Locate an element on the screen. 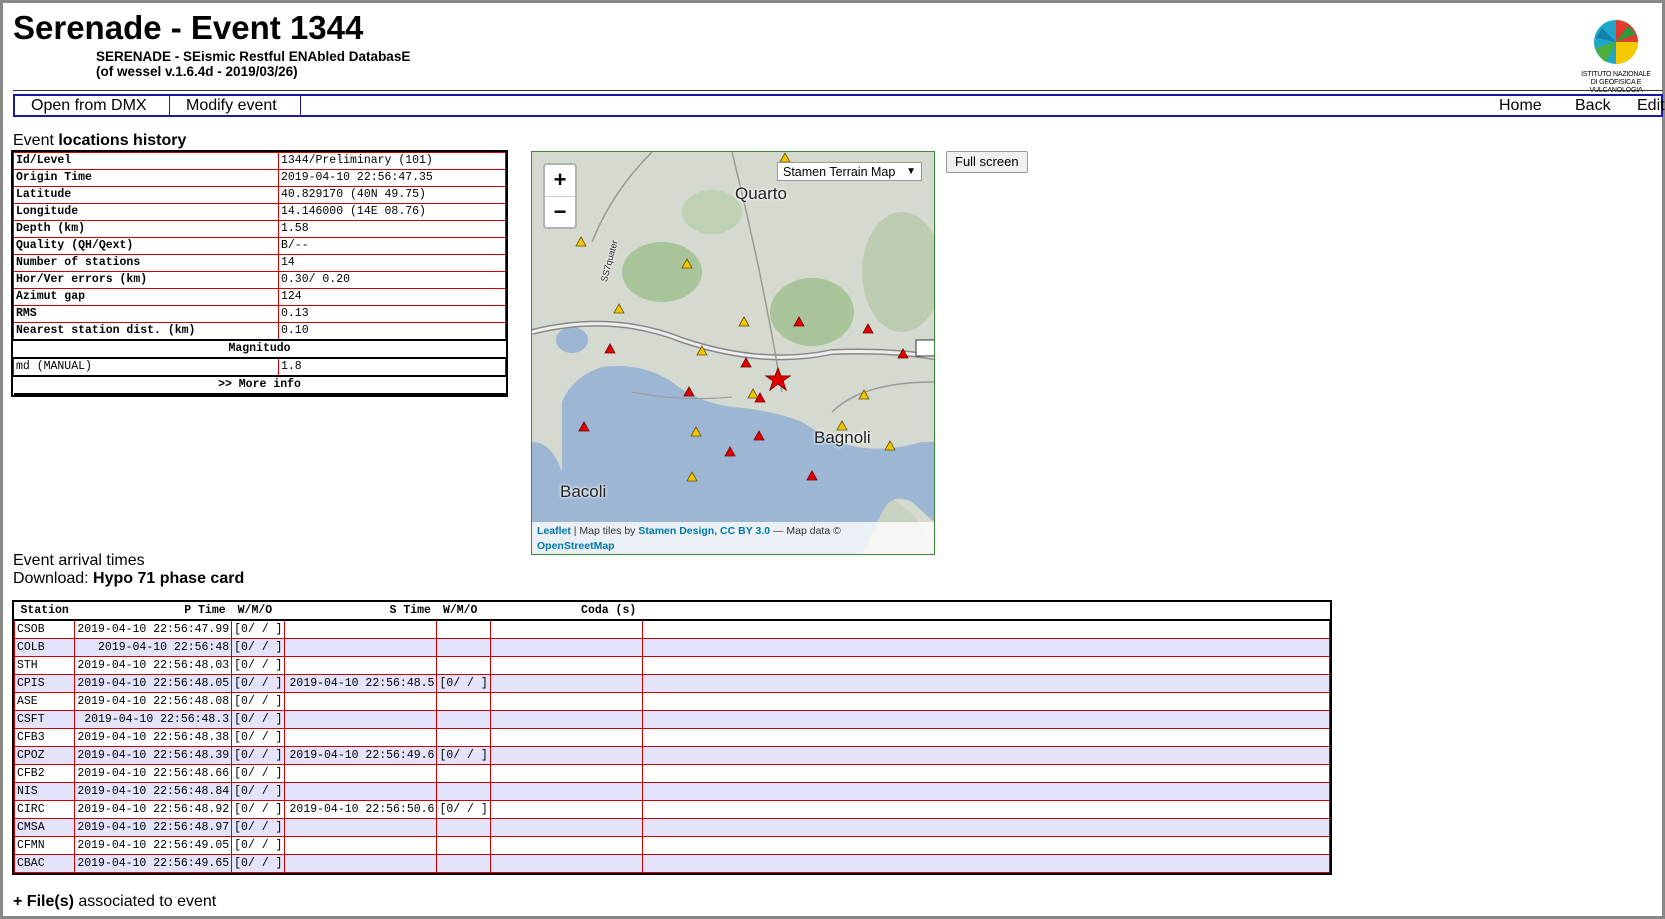 The width and height of the screenshot is (1665, 919). layer-select: Stamen Terrain Map ▼ is located at coordinates (849, 171).